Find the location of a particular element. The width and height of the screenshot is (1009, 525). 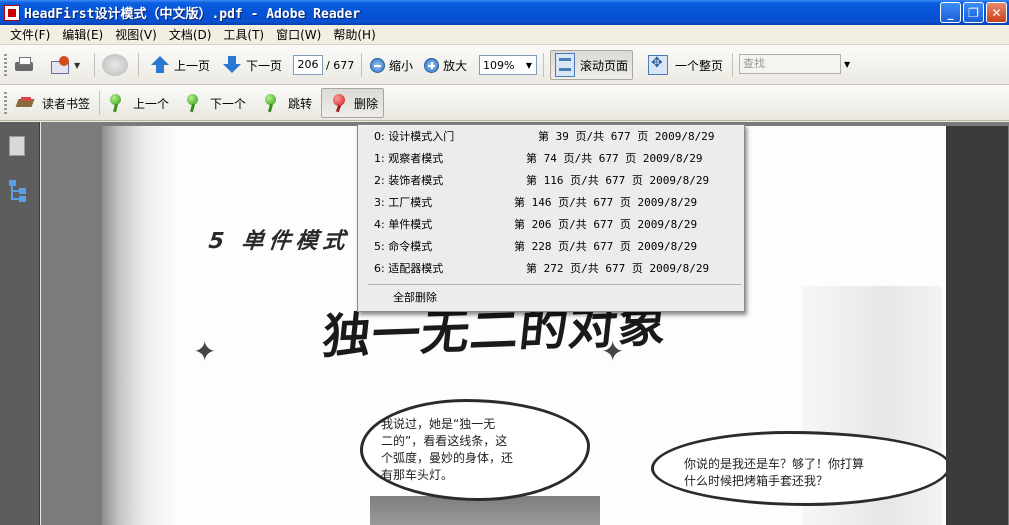

arrow-down-icon is located at coordinates (232, 65).